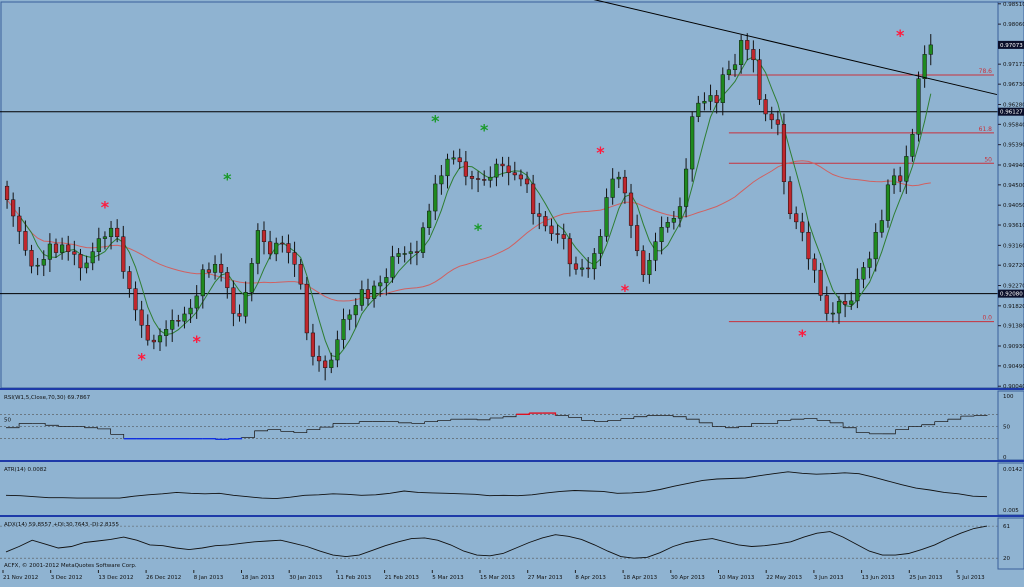 The width and height of the screenshot is (1024, 587). What do you see at coordinates (1013, 146) in the screenshot?
I see `price-tick-label: 0.95390` at bounding box center [1013, 146].